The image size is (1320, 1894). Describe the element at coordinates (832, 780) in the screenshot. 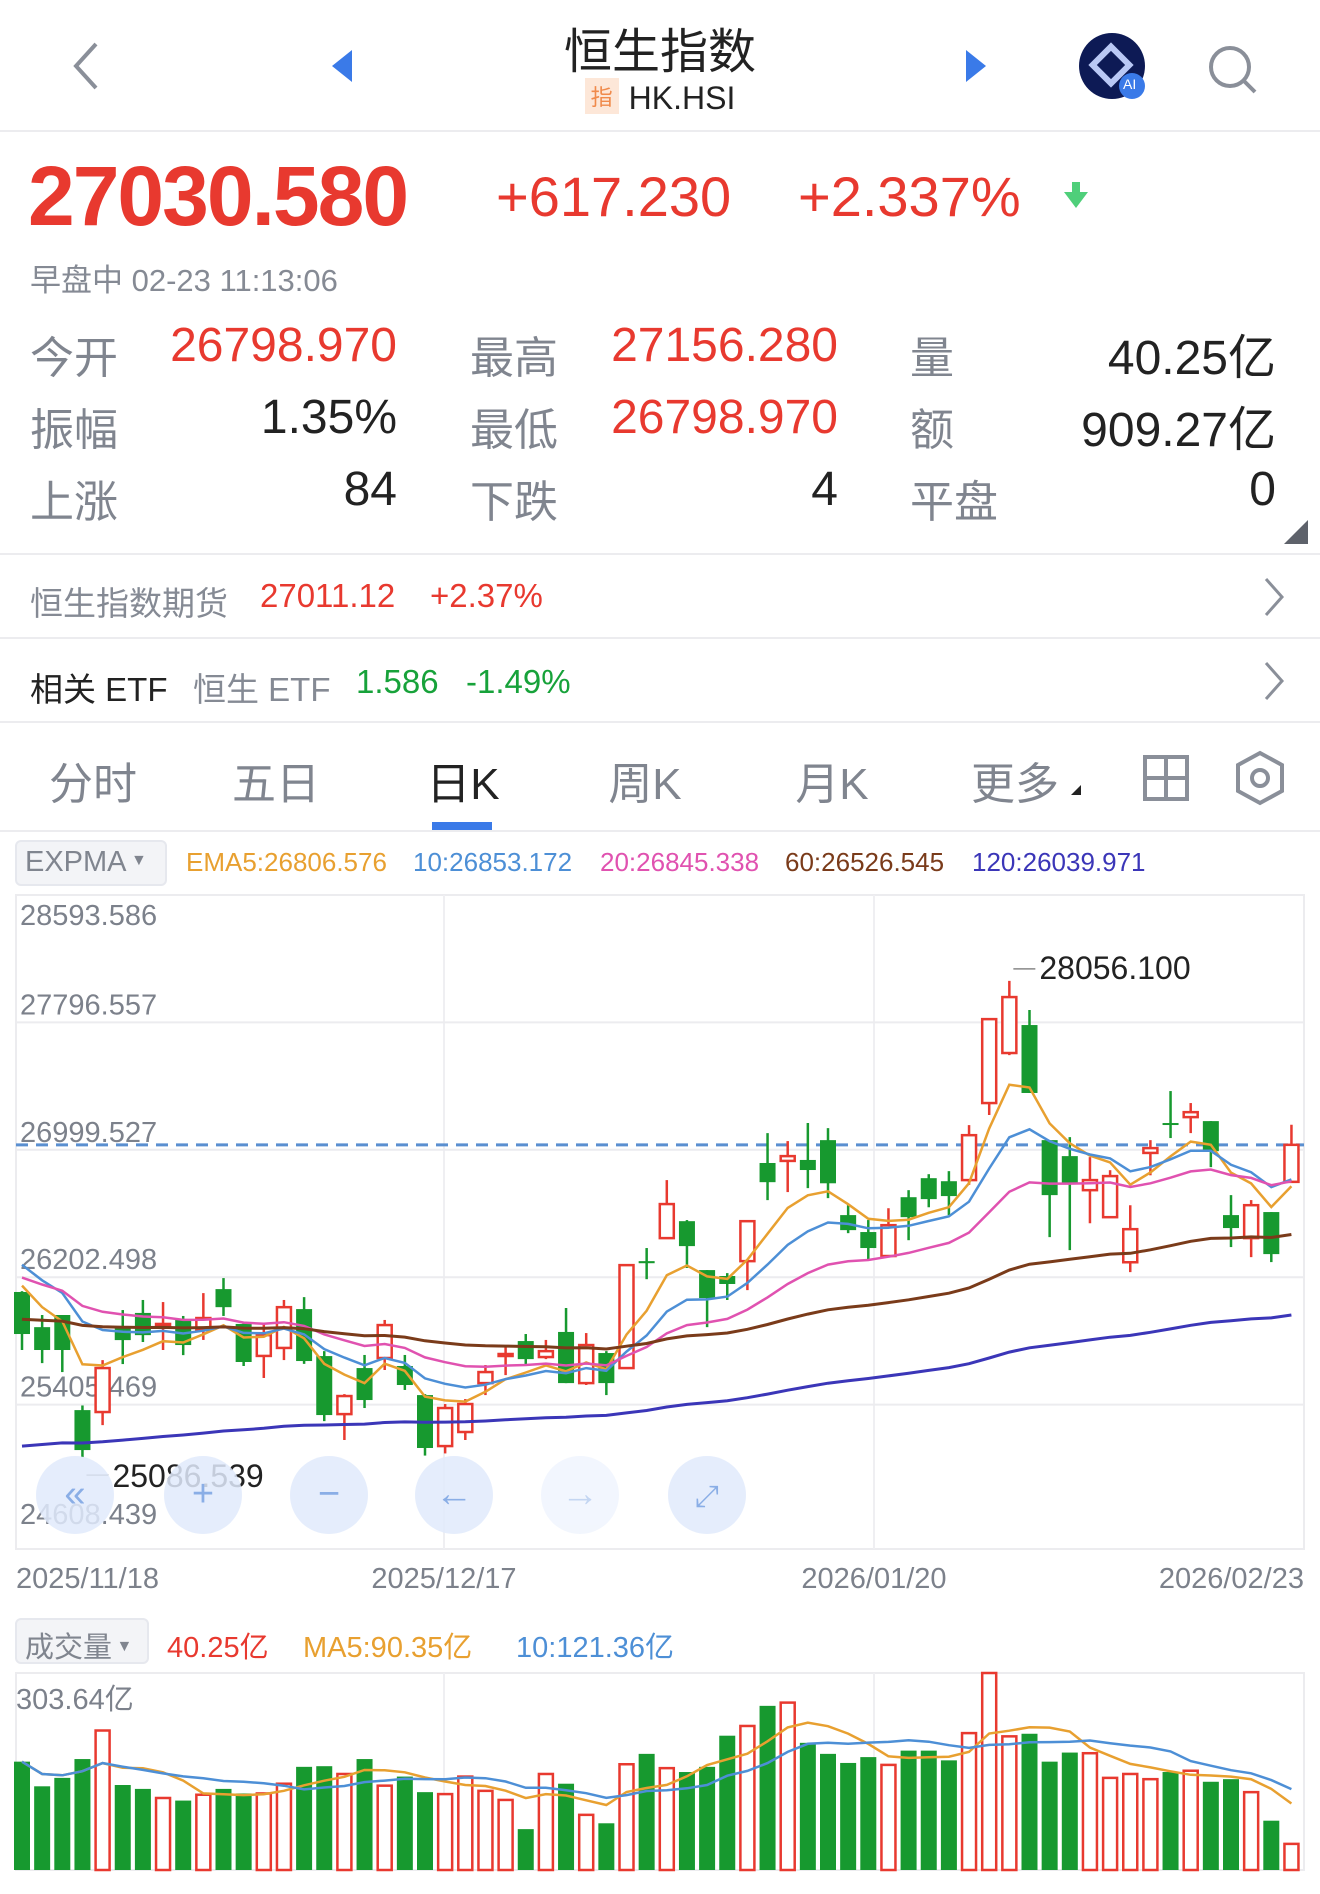

I see `tab-monthly-k: 月K` at that location.